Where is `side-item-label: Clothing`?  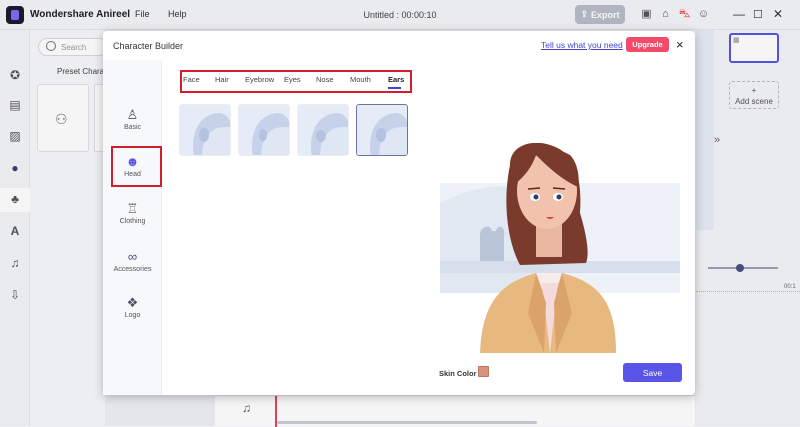 side-item-label: Clothing is located at coordinates (132, 221).